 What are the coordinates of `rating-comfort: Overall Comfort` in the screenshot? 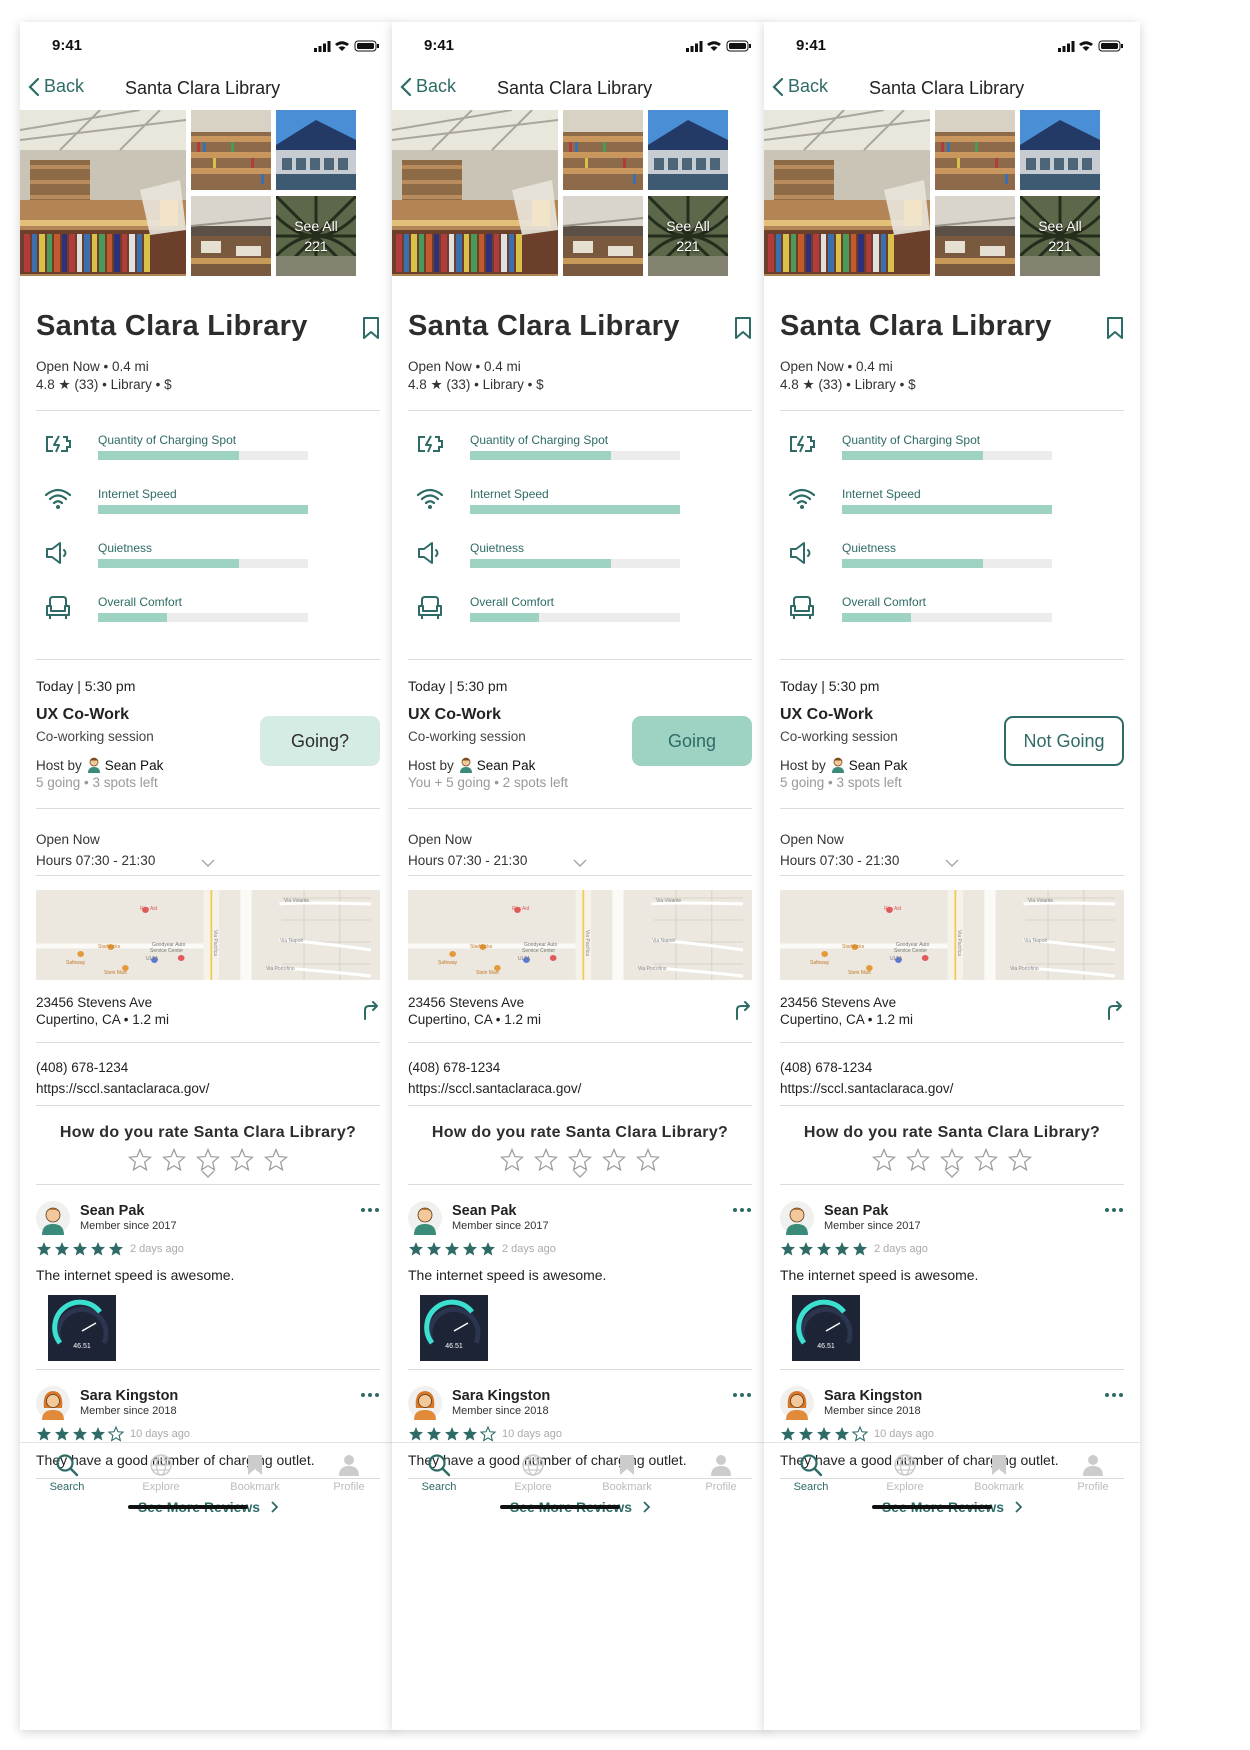 It's located at (208, 622).